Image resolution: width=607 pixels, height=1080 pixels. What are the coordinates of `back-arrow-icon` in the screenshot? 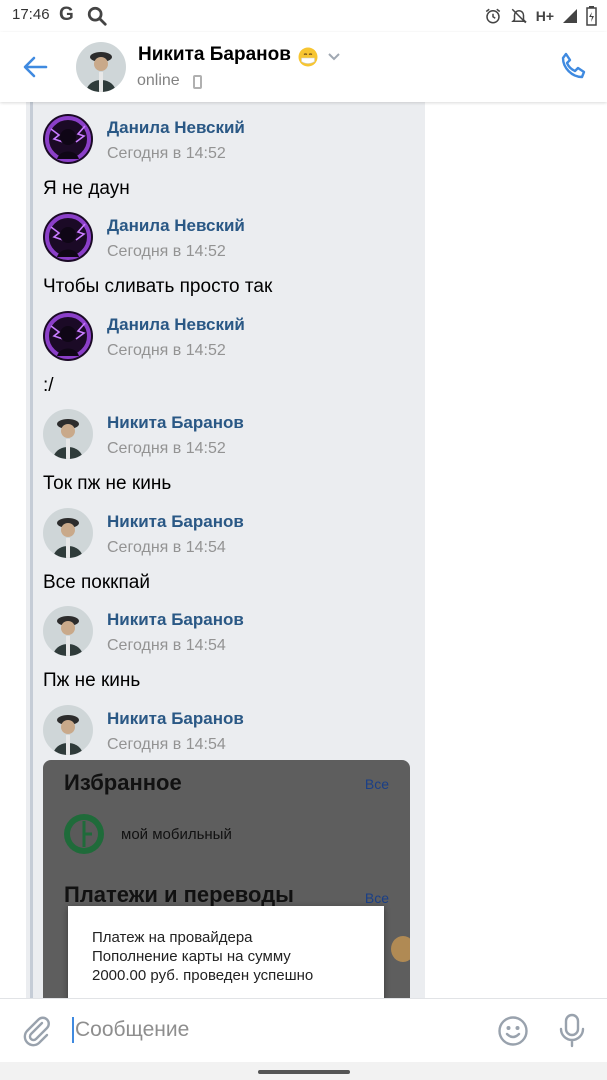 It's located at (35, 67).